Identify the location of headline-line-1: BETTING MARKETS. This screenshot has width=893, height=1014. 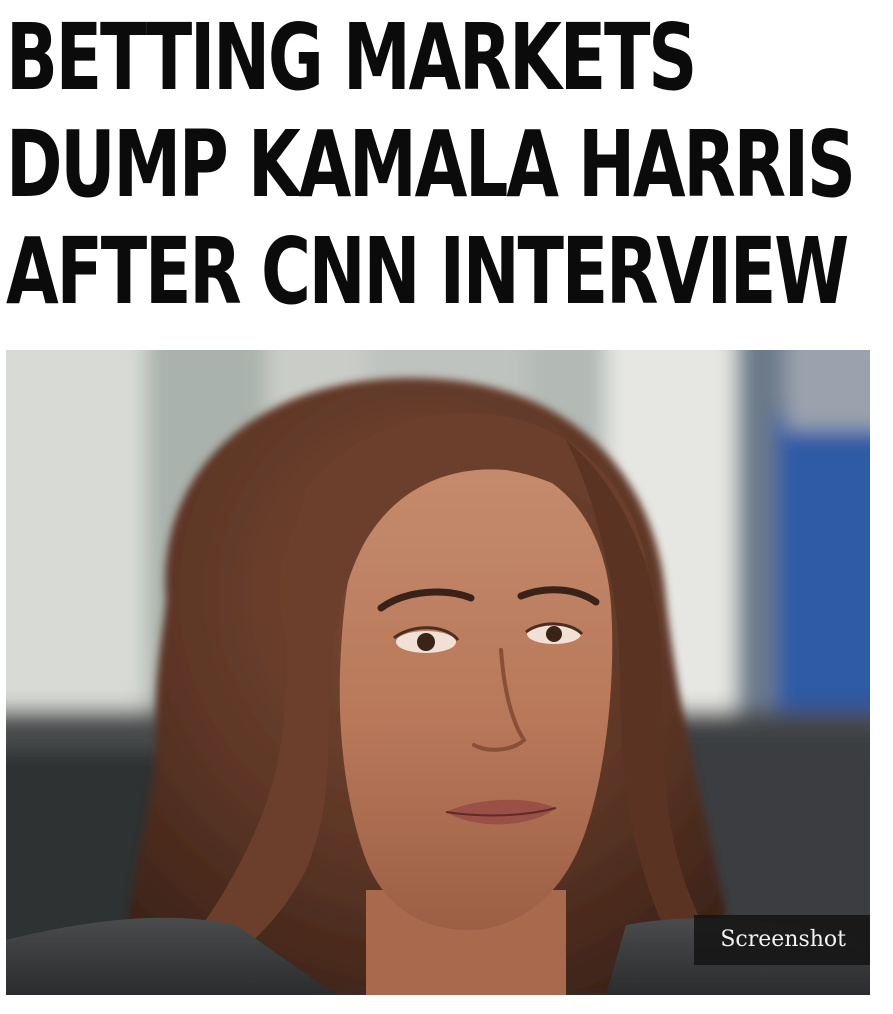
(351, 57).